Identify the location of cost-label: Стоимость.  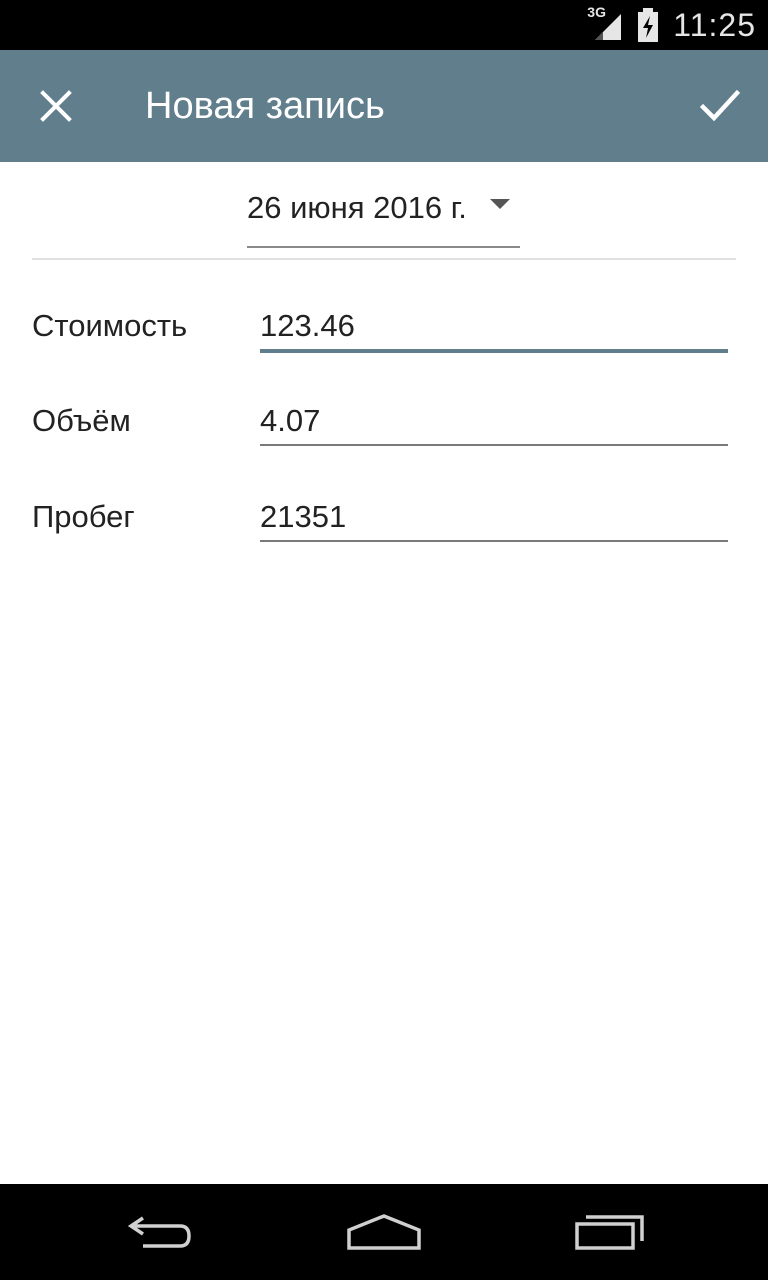
(110, 325).